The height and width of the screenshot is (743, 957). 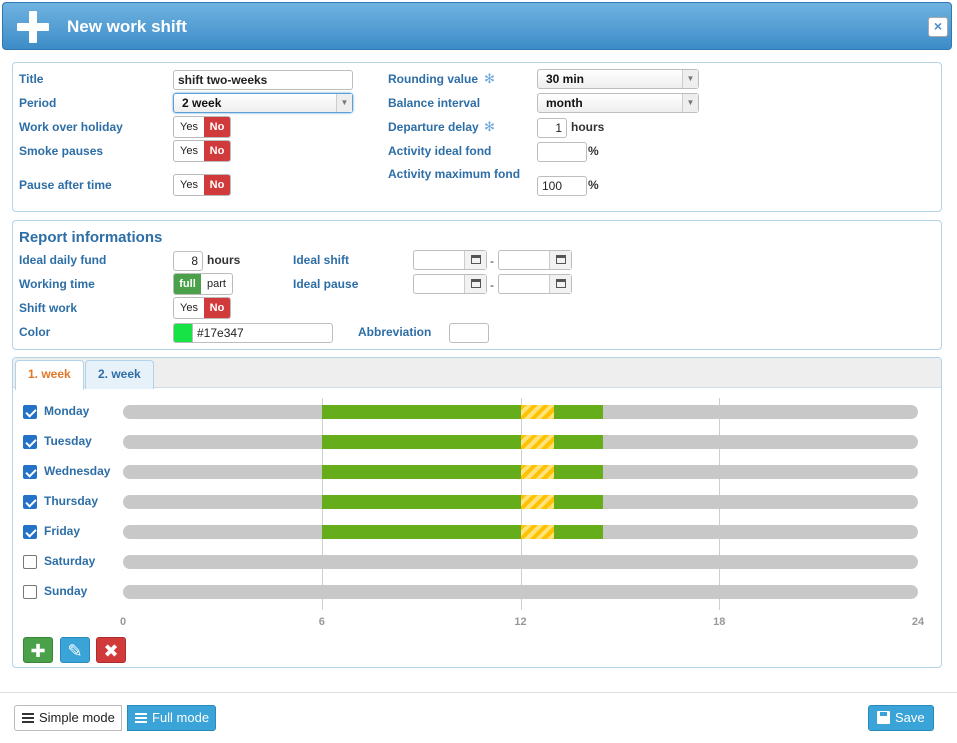 I want to click on title-input: shift two-weeks, so click(x=263, y=80).